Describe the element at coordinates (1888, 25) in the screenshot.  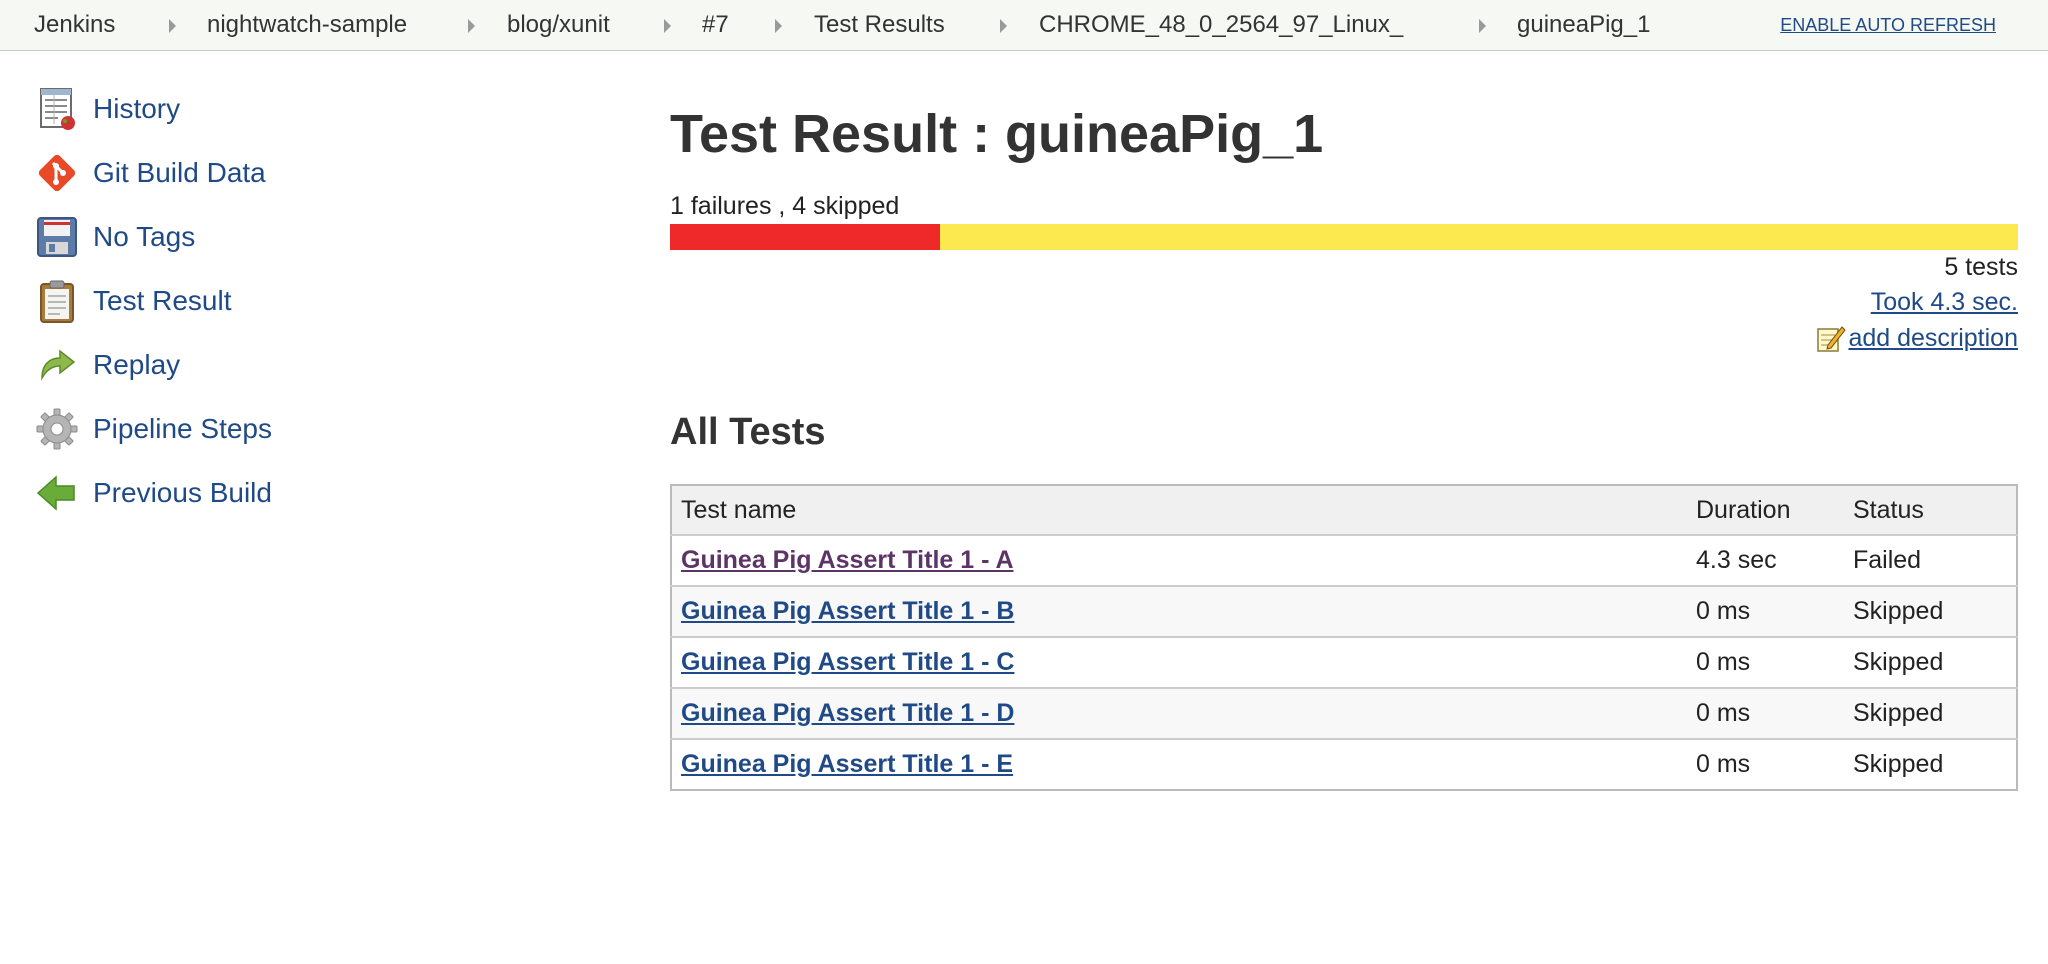
I see `enable-auto-refresh-link: ENABLE AUTO REFRESH` at that location.